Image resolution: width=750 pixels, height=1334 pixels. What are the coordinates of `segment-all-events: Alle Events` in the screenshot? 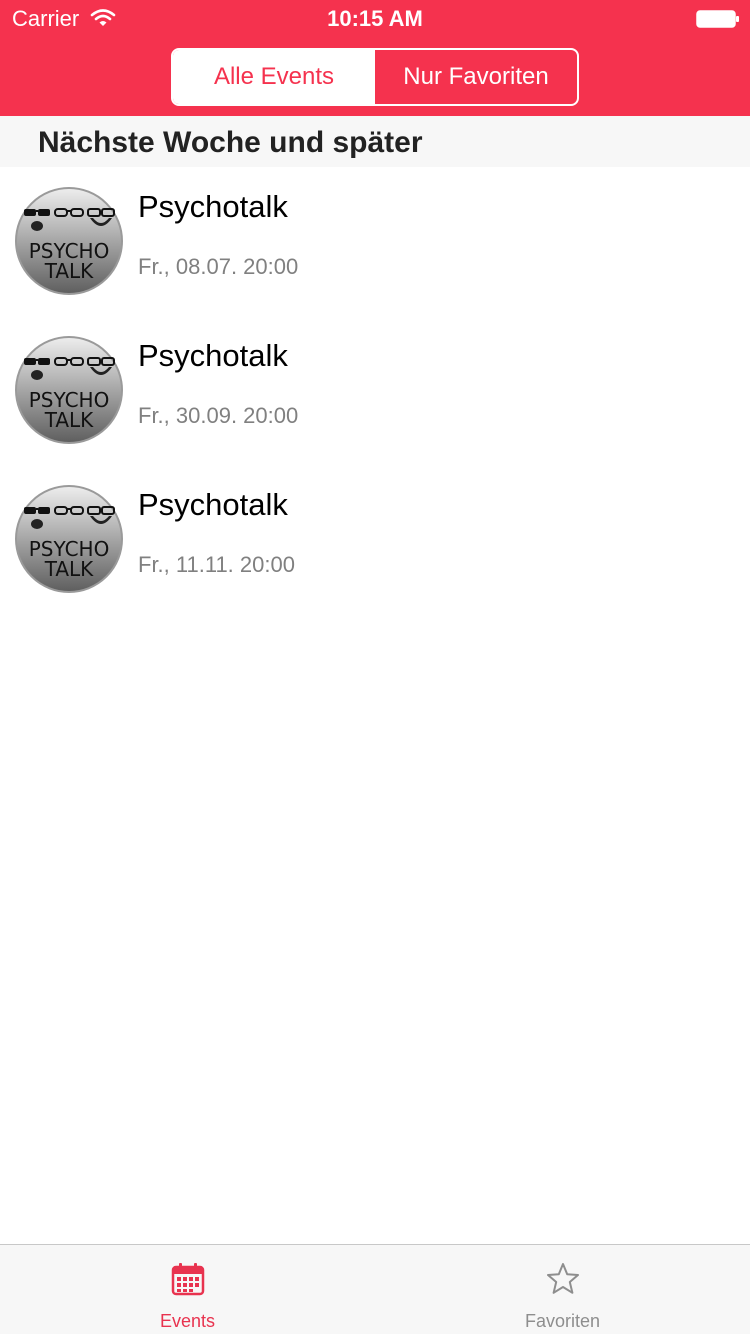 It's located at (274, 77).